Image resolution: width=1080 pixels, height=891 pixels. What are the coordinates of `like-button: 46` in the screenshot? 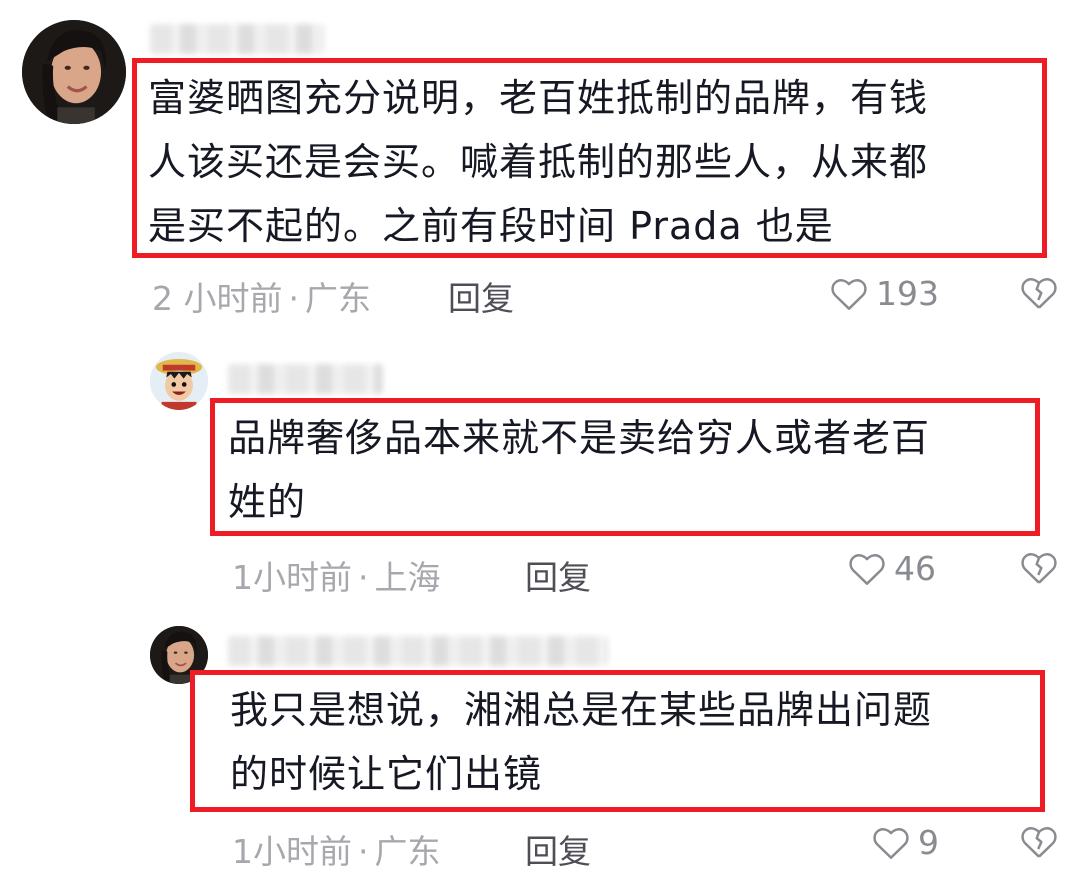 It's located at (892, 568).